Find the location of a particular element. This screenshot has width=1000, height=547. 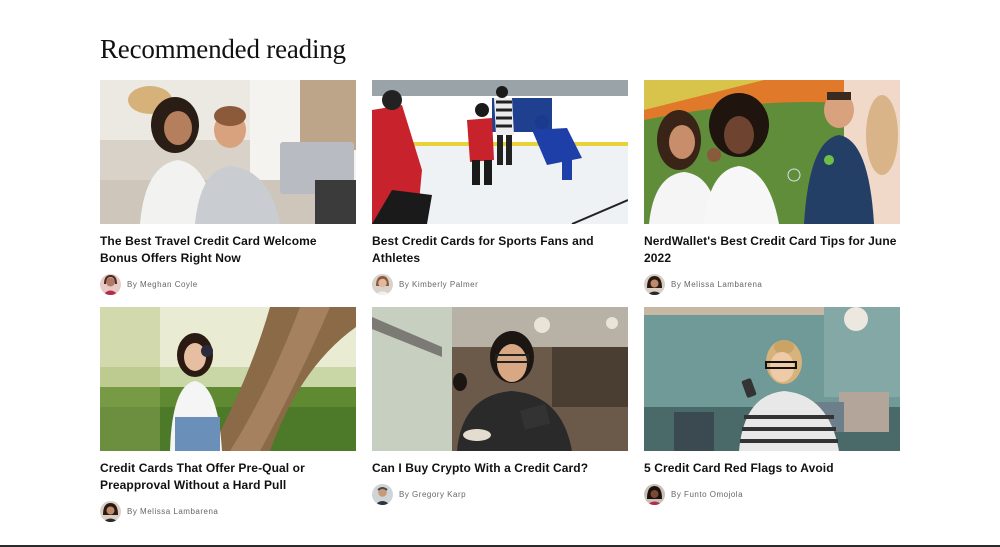

article-title: Can I Buy Crypto With a Credit Card? is located at coordinates (500, 468).